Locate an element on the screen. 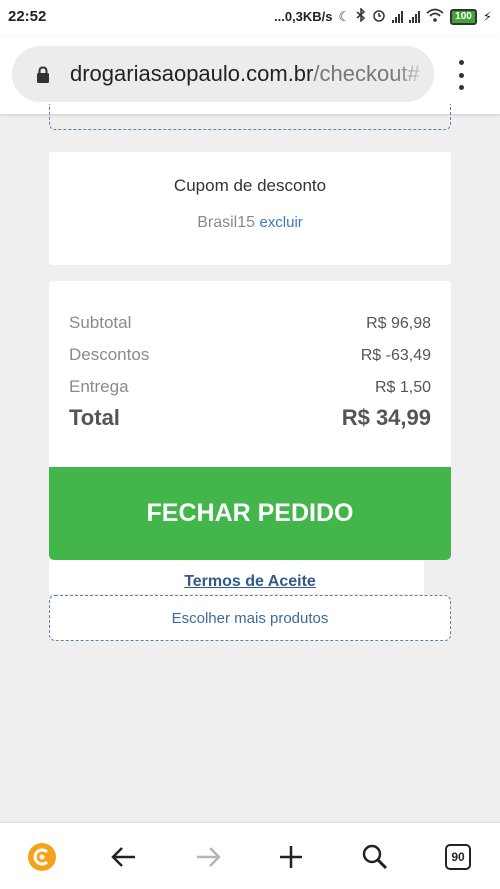 The width and height of the screenshot is (500, 889). summary-value: R$ -63,49 is located at coordinates (395, 355).